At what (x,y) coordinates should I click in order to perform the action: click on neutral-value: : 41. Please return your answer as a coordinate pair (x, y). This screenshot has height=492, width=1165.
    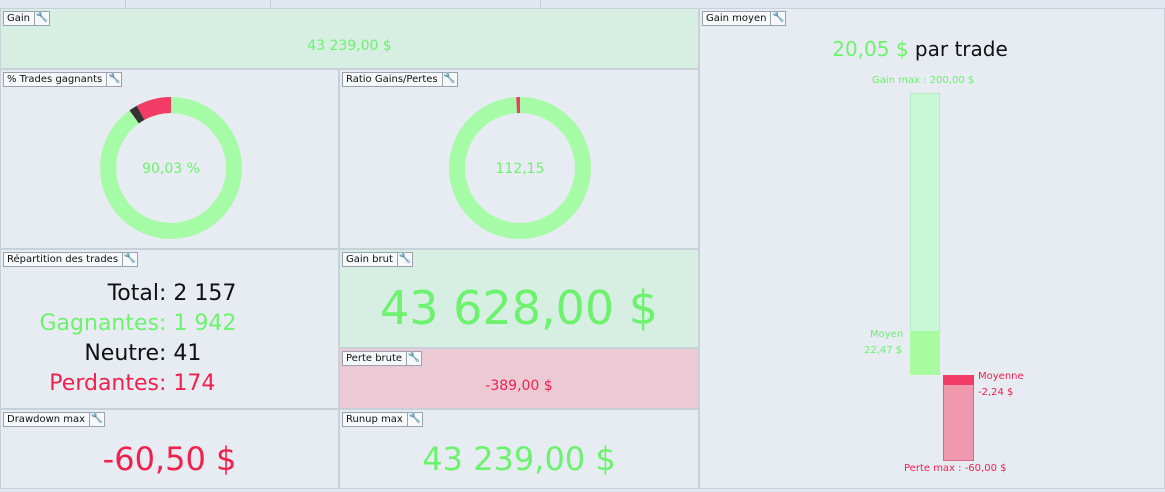
    Looking at the image, I should click on (180, 353).